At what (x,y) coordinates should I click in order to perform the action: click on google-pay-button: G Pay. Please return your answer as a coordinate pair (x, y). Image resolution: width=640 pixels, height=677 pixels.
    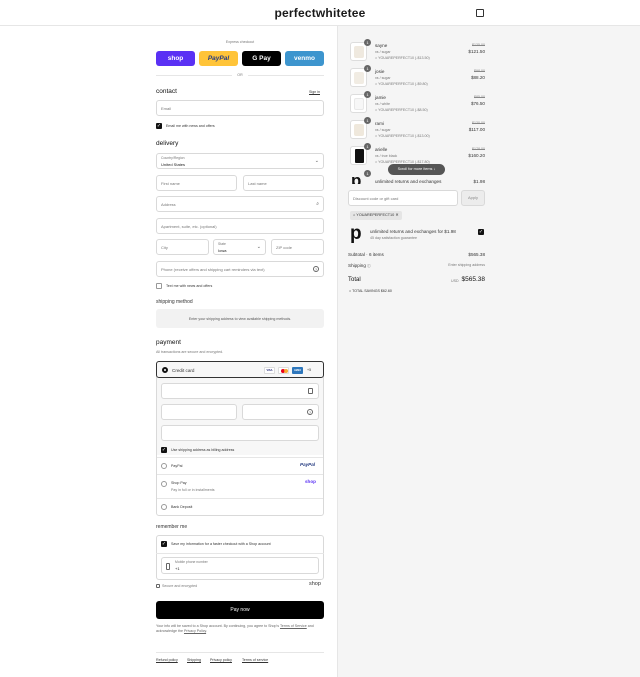
    Looking at the image, I should click on (261, 58).